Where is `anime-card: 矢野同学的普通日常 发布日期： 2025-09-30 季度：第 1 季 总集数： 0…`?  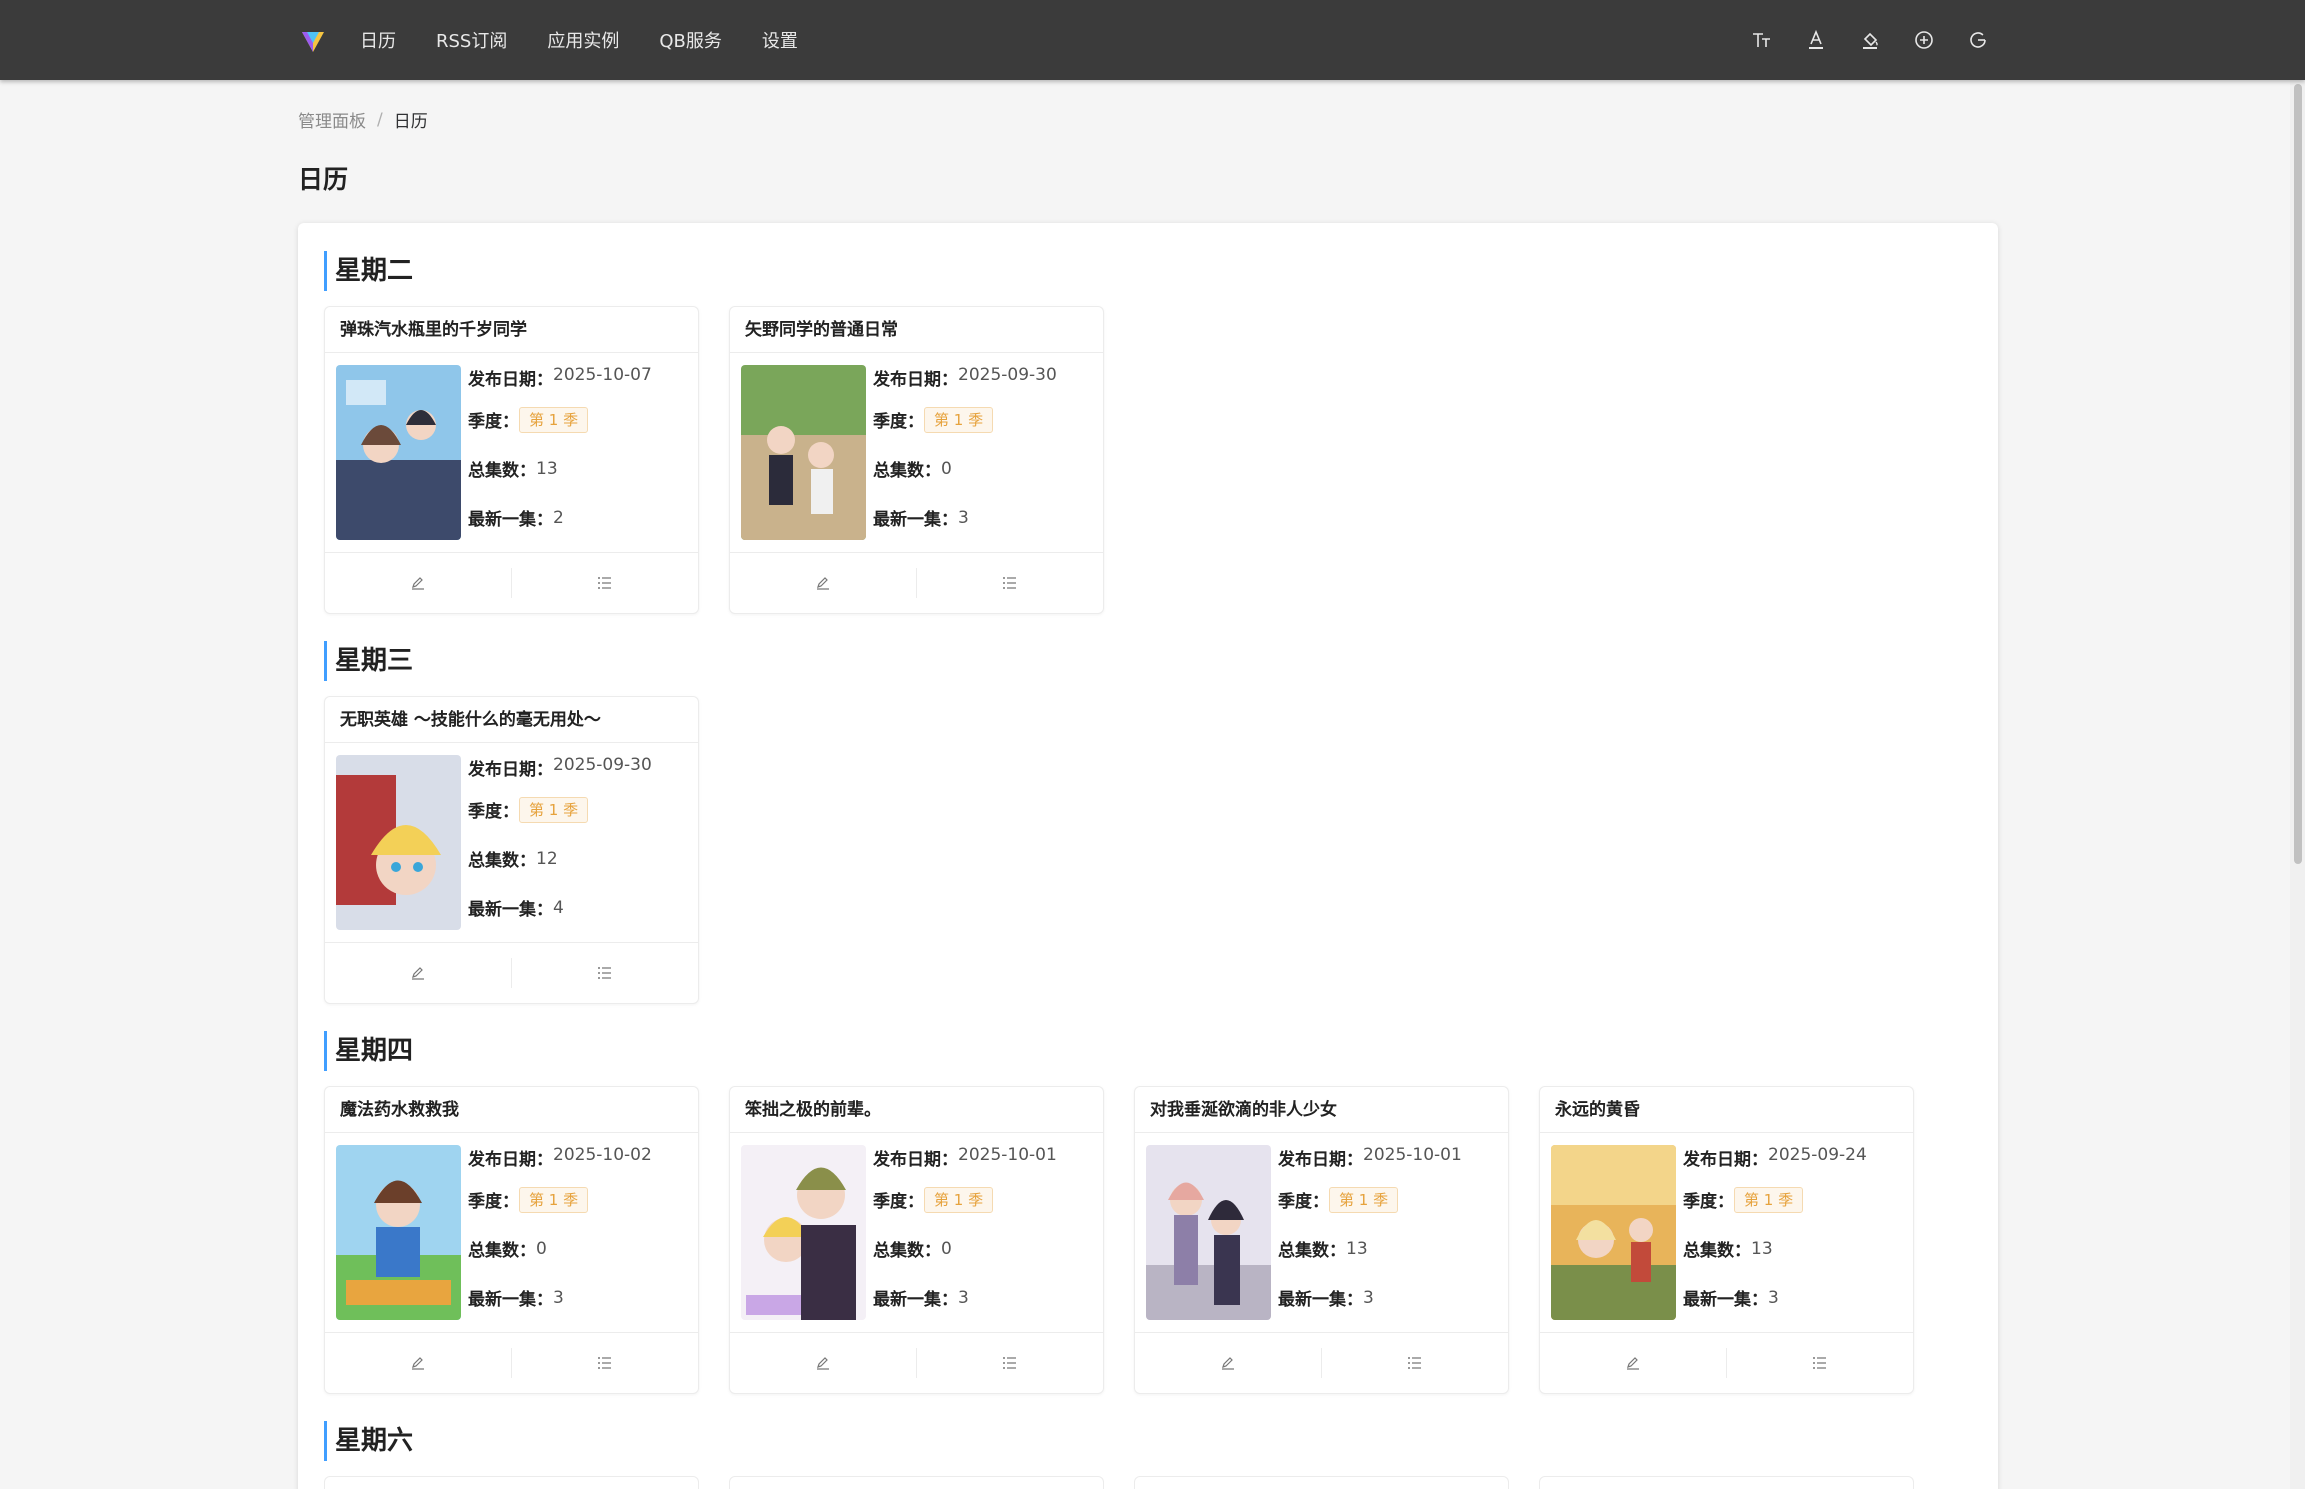 anime-card: 矢野同学的普通日常 发布日期： 2025-09-30 季度：第 1 季 总集数： 0… is located at coordinates (916, 460).